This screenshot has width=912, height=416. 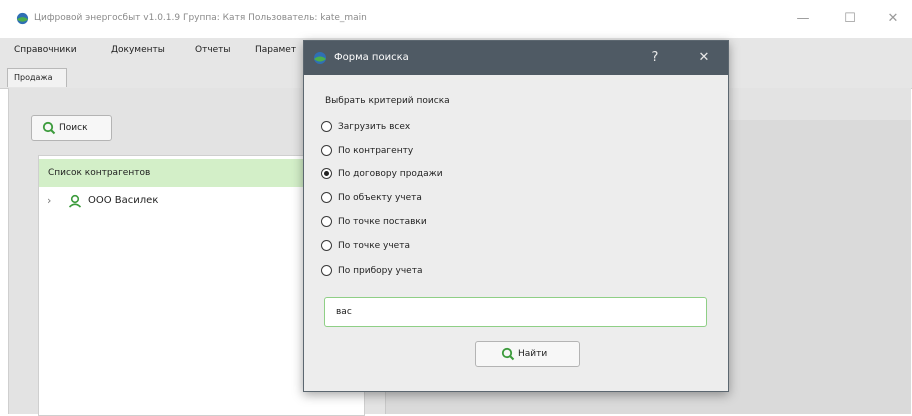 What do you see at coordinates (376, 151) in the screenshot?
I see `radio-label: По контрагенту` at bounding box center [376, 151].